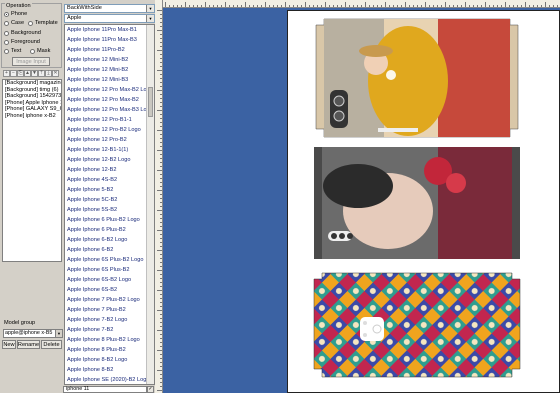 The width and height of the screenshot is (560, 393). I want to click on model-list-item: Apple Iphone 12-B2, so click(109, 170).